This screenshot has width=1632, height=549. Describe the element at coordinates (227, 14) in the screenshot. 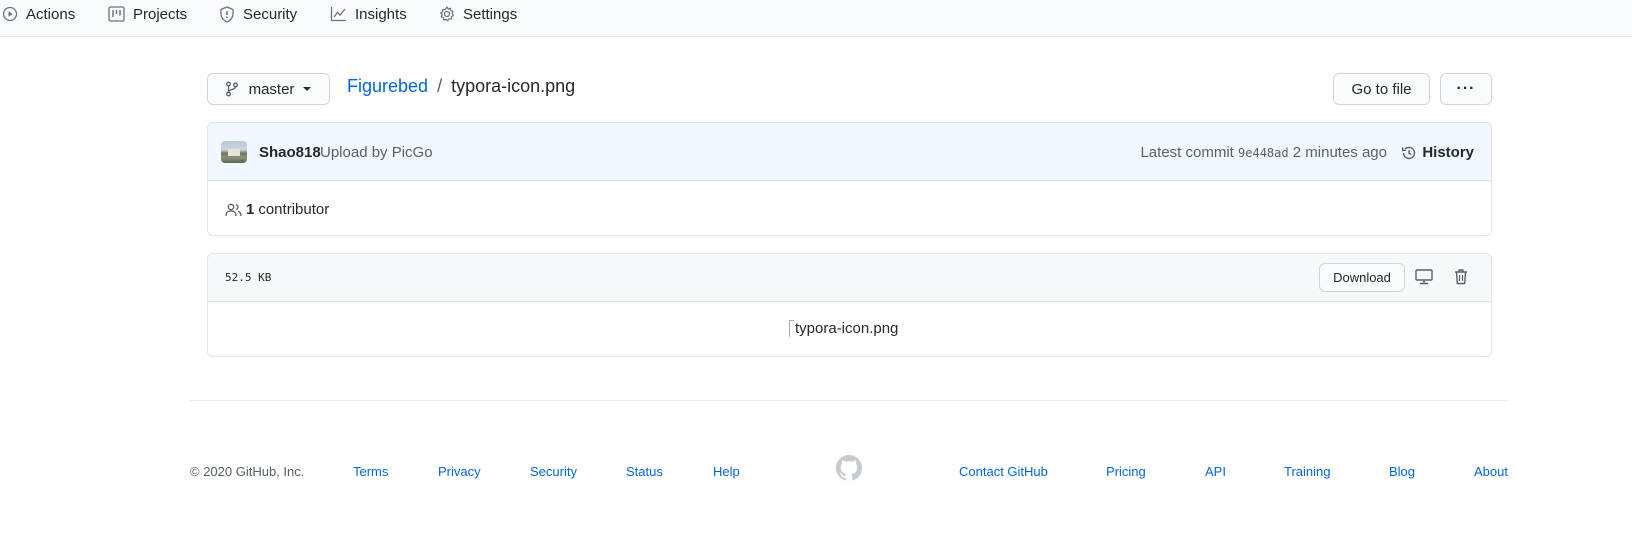

I see `shield-icon` at that location.